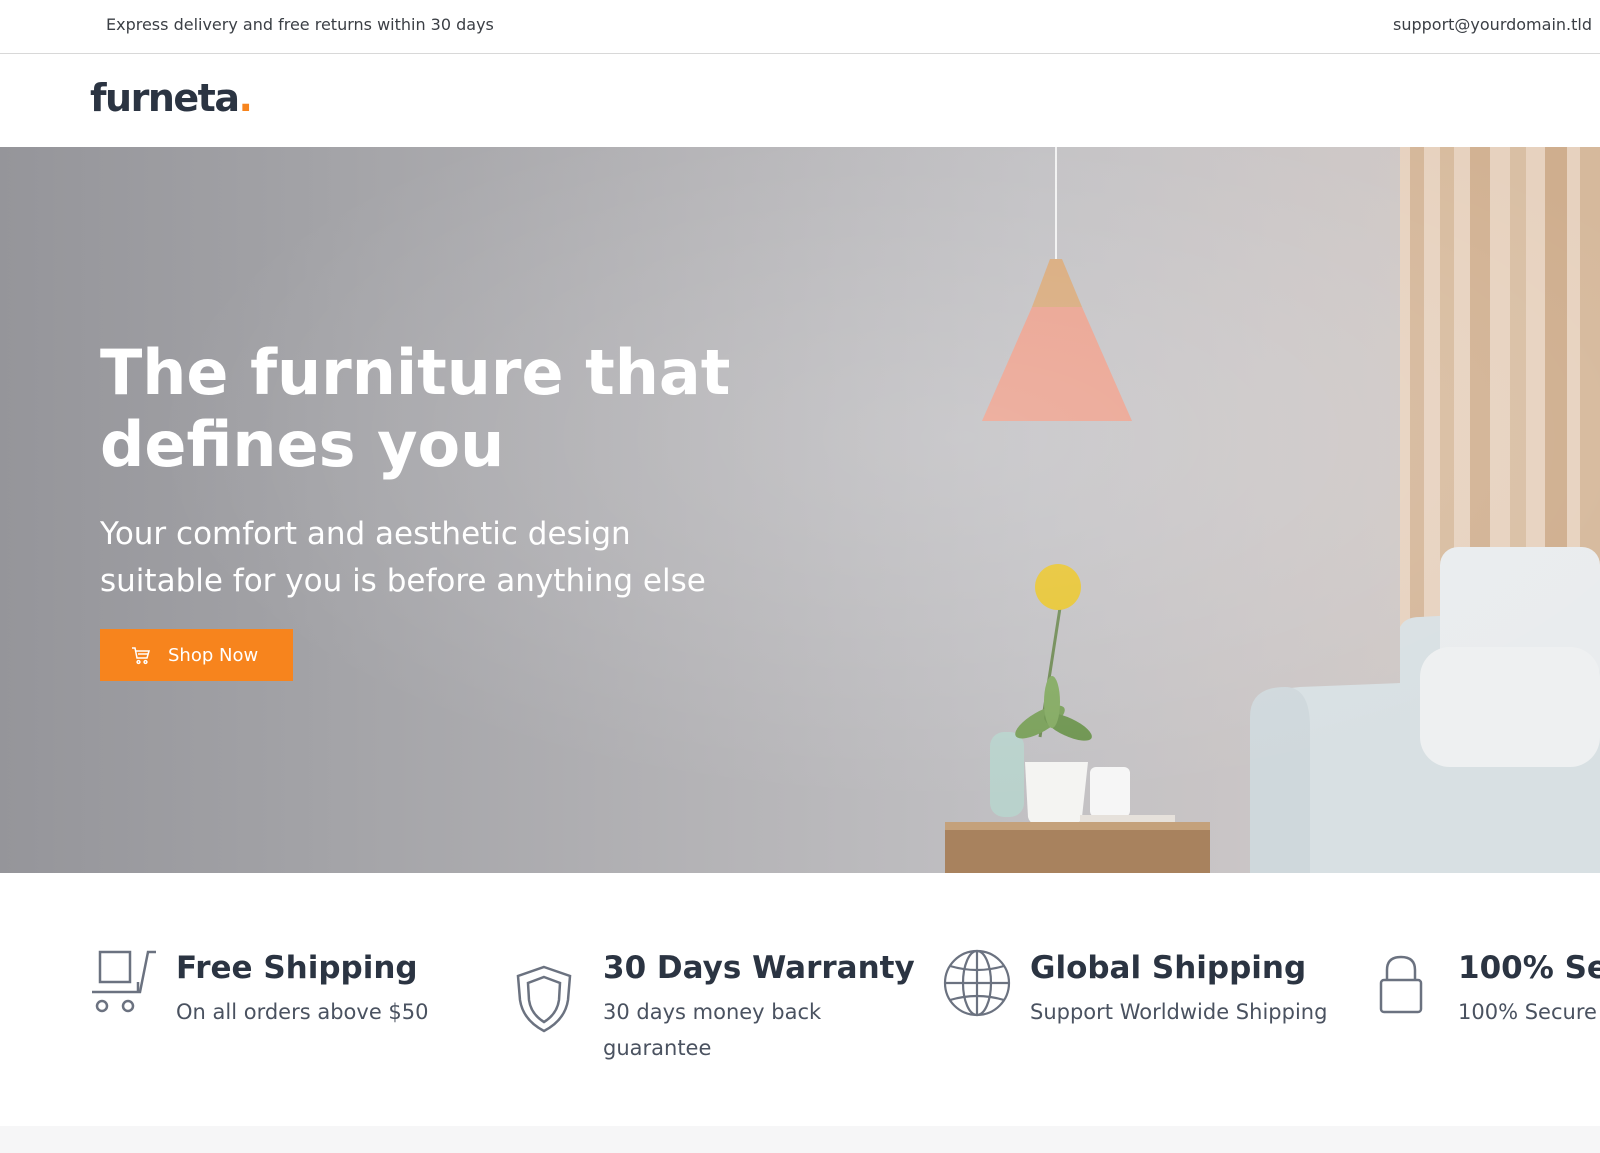 The width and height of the screenshot is (1600, 1153). What do you see at coordinates (1529, 1012) in the screenshot?
I see `feature-description: 100% Secure Payment` at bounding box center [1529, 1012].